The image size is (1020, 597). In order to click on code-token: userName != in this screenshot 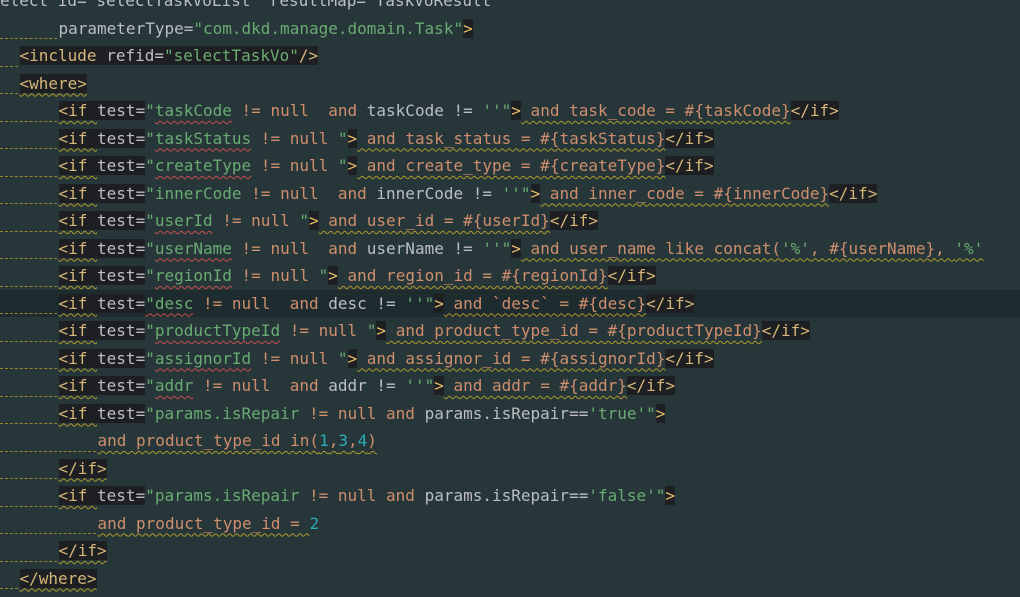, I will do `click(420, 248)`.